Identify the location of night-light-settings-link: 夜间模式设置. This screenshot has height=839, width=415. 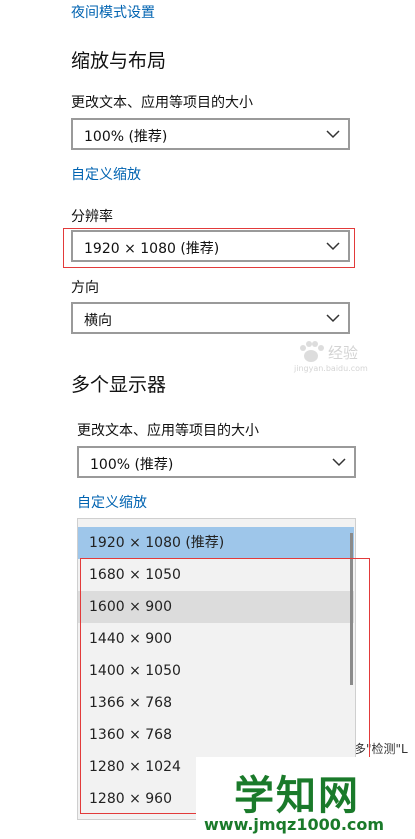
(113, 12).